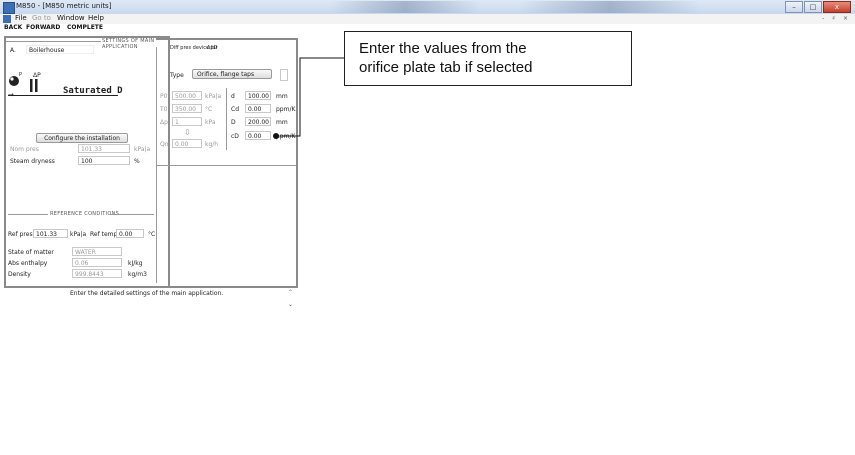 This screenshot has width=855, height=455. I want to click on dp-field: 1, so click(187, 121).